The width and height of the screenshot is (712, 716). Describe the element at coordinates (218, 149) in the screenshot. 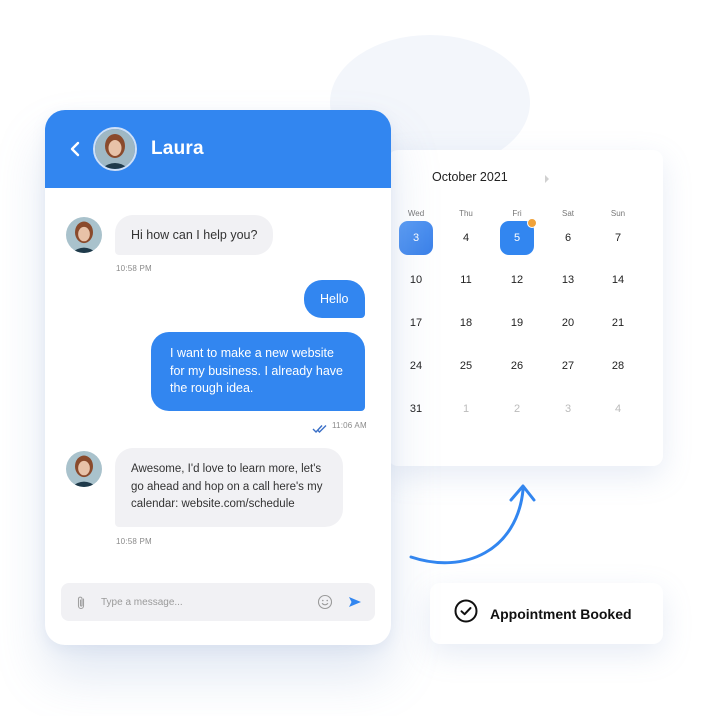

I see `chat-header: Laura` at that location.